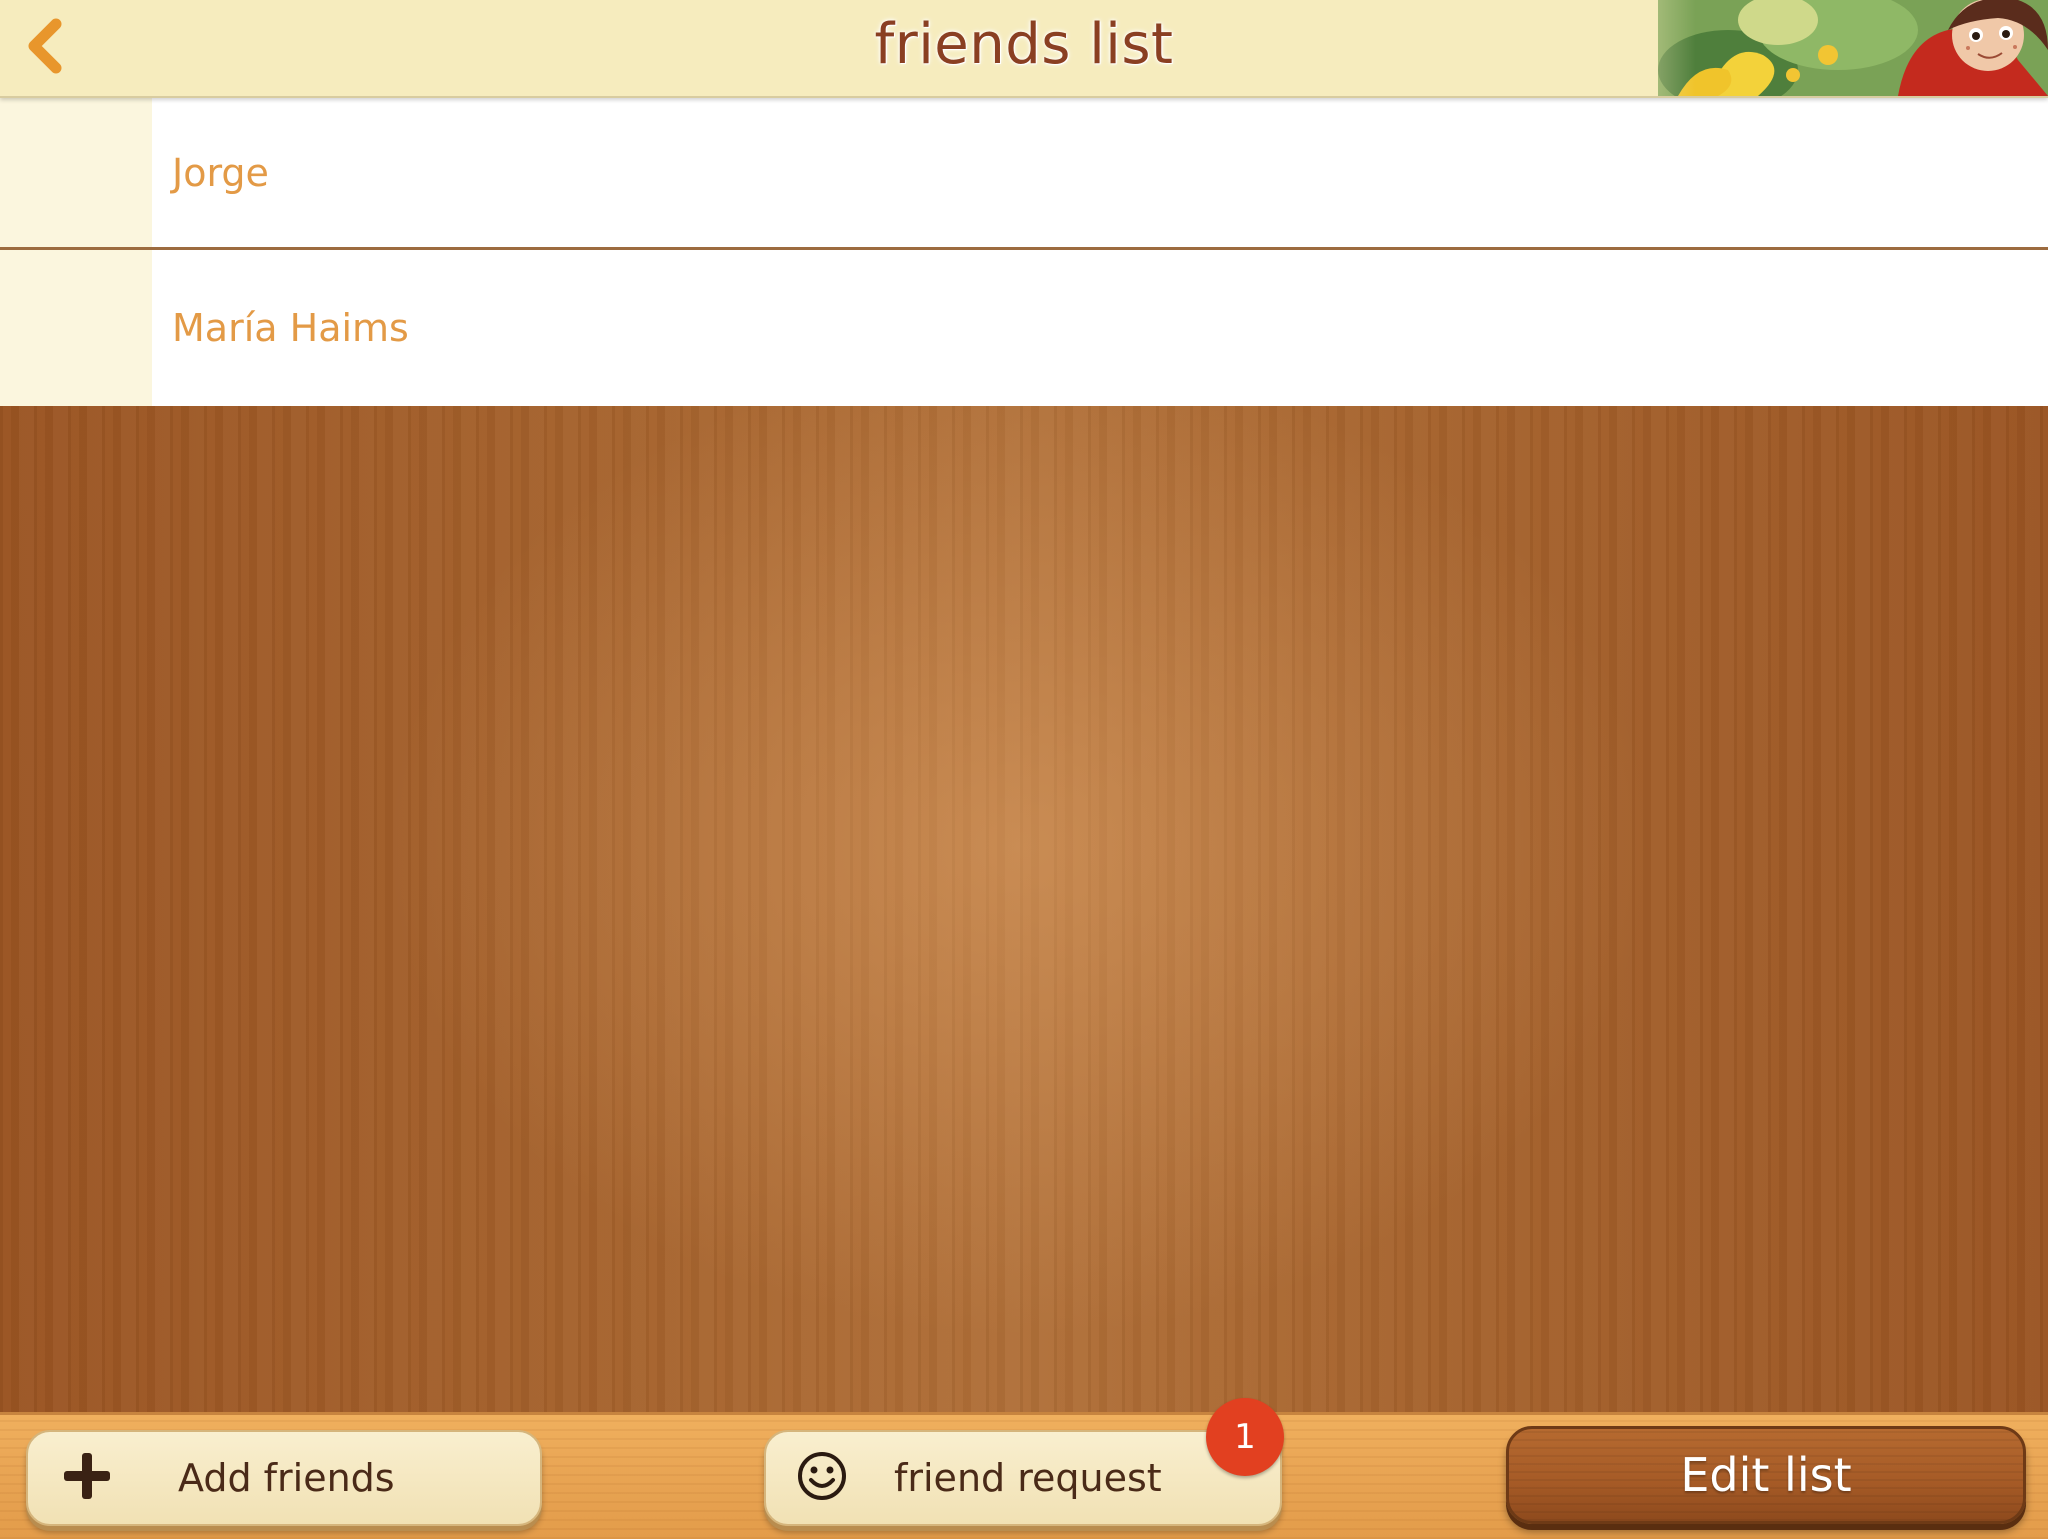 The image size is (2048, 1539). I want to click on friend-name: María Haims, so click(290, 328).